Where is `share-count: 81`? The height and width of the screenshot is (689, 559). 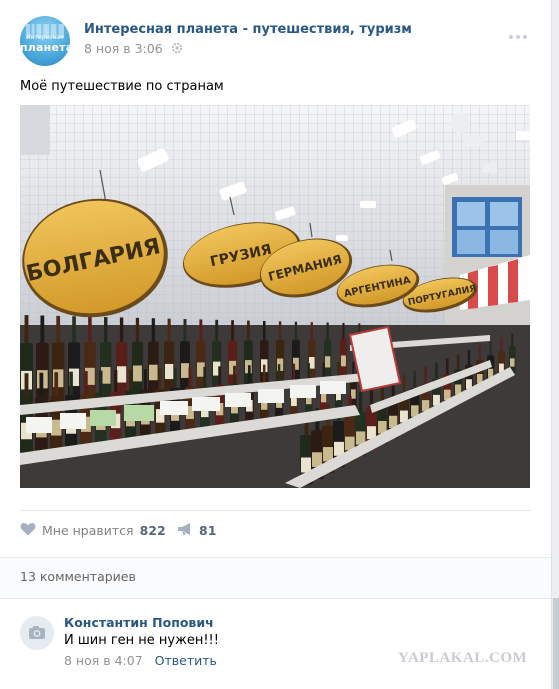
share-count: 81 is located at coordinates (208, 530).